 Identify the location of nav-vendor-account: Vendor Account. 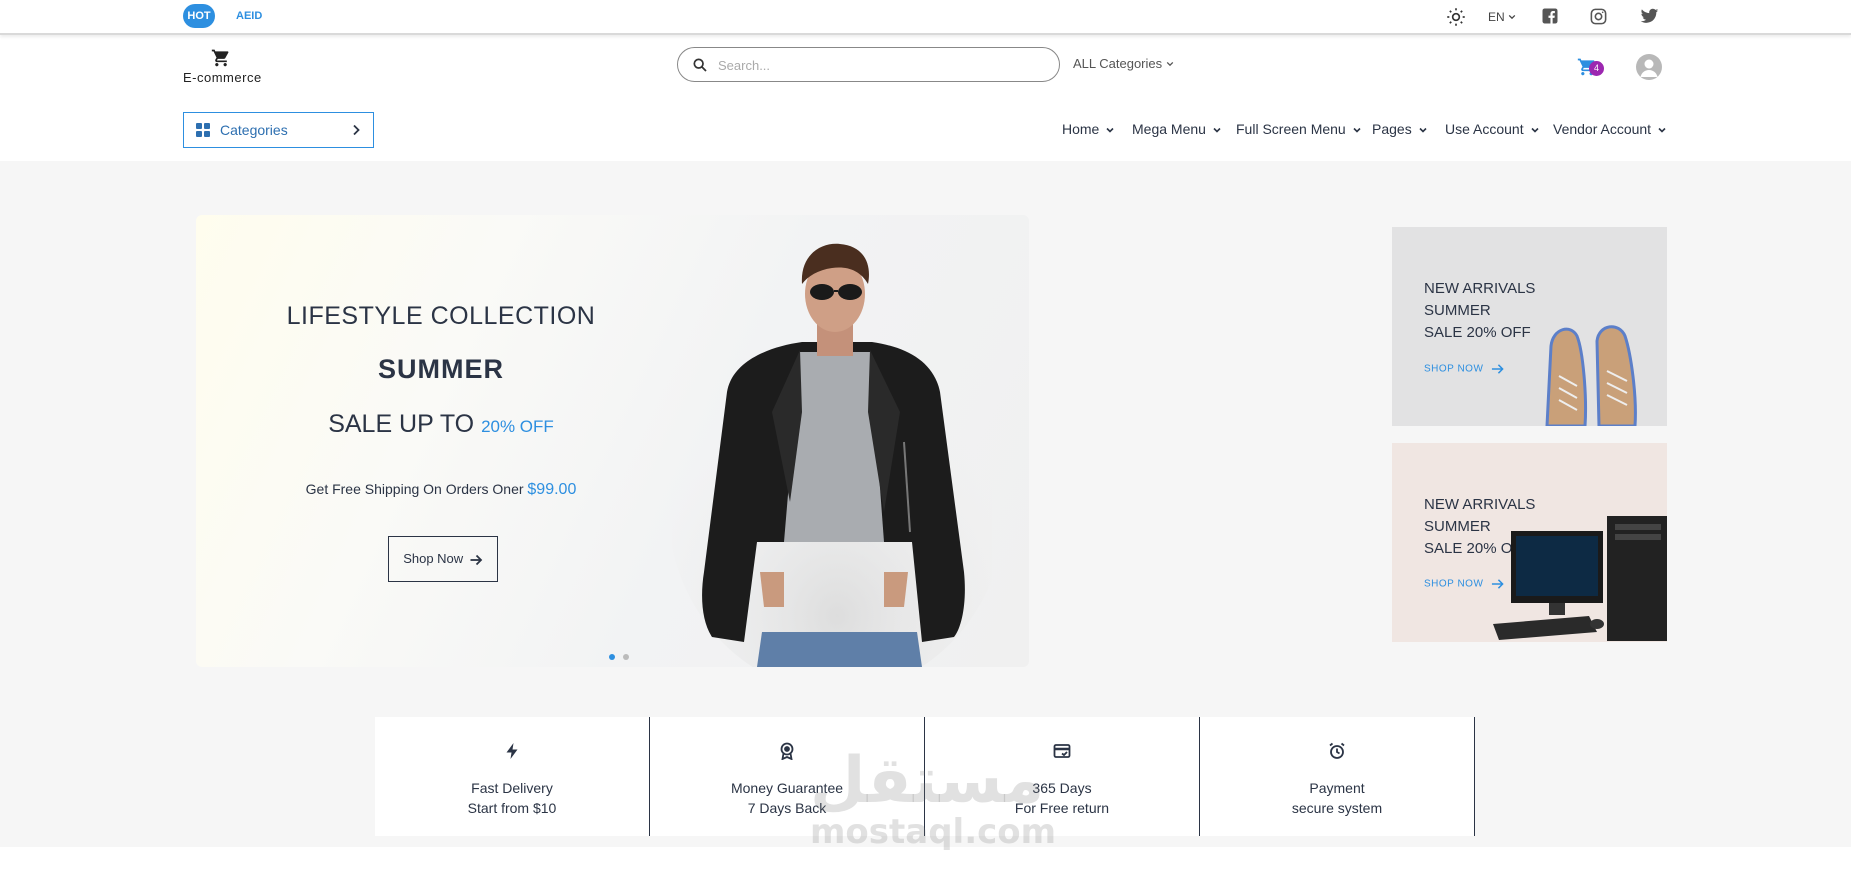
(1610, 129).